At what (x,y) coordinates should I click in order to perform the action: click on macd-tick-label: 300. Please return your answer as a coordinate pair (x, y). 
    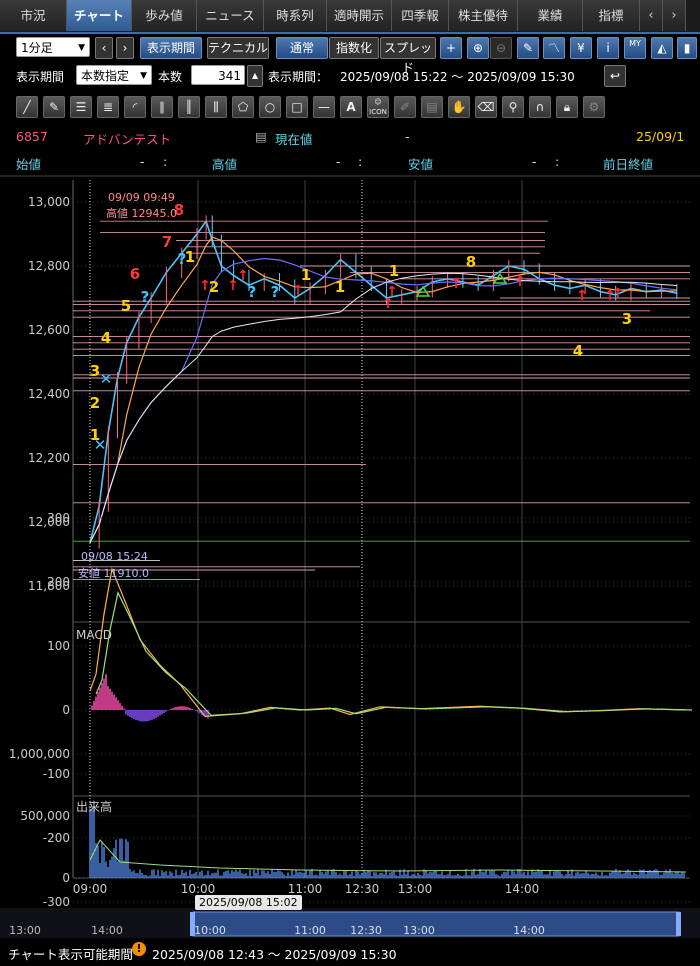
    Looking at the image, I should click on (58, 518).